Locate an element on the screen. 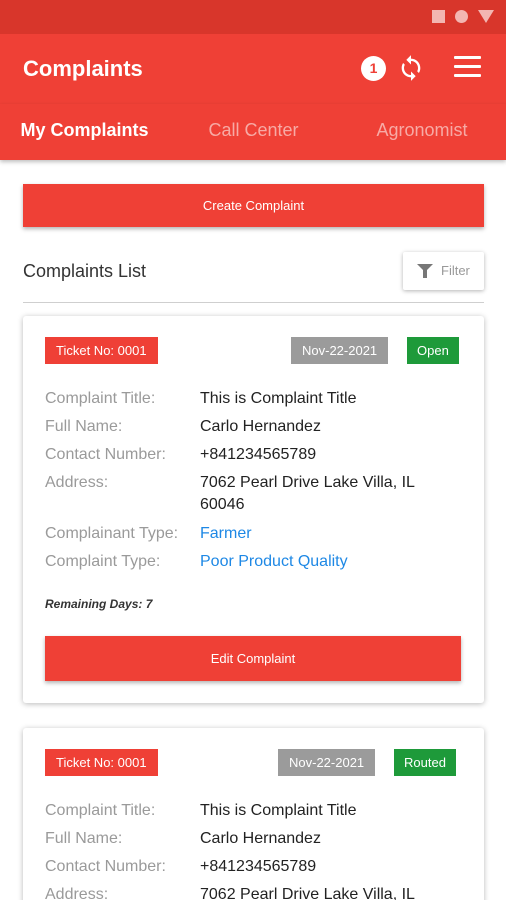 The width and height of the screenshot is (506, 900). status-badge: Routed is located at coordinates (425, 762).